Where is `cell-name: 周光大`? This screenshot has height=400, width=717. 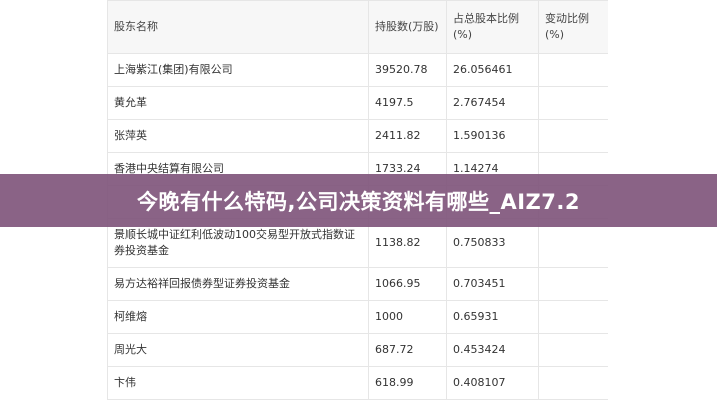
cell-name: 周光大 is located at coordinates (238, 350).